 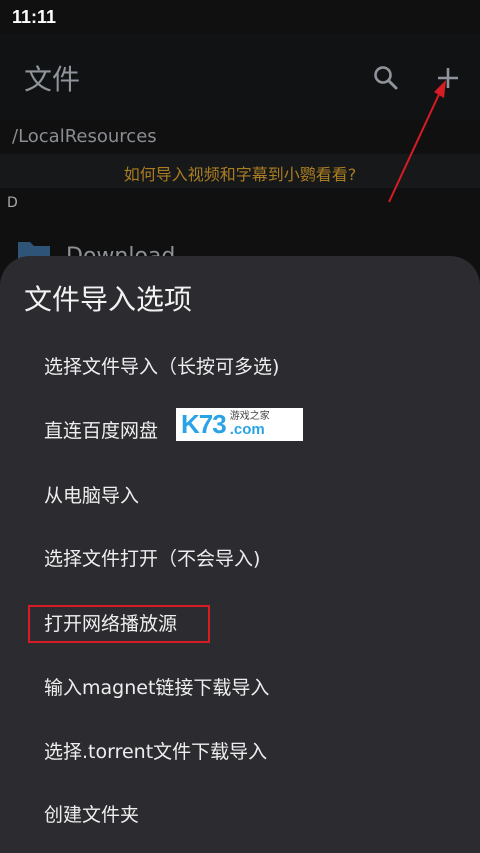 I want to click on page-title: 文件, so click(x=52, y=79).